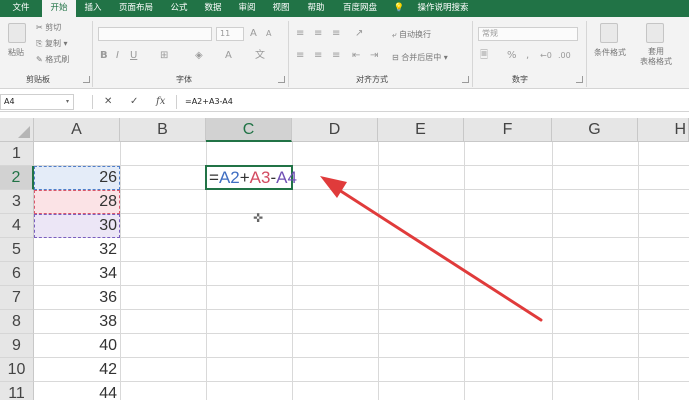 The image size is (689, 400). I want to click on underline-icon: U, so click(133, 56).